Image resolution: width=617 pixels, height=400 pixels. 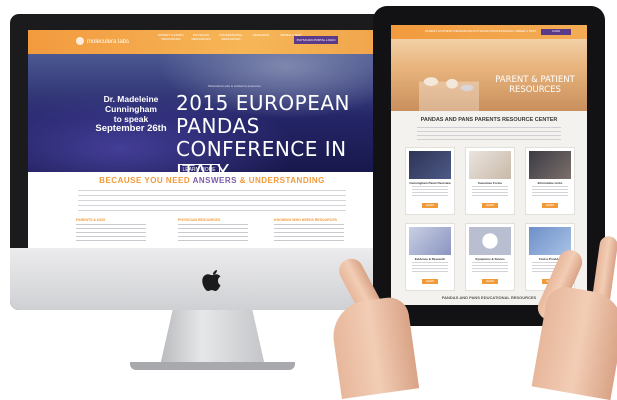 I want to click on feature-title: KNOWING WHO NEEDS RESOURCES, so click(x=309, y=220).